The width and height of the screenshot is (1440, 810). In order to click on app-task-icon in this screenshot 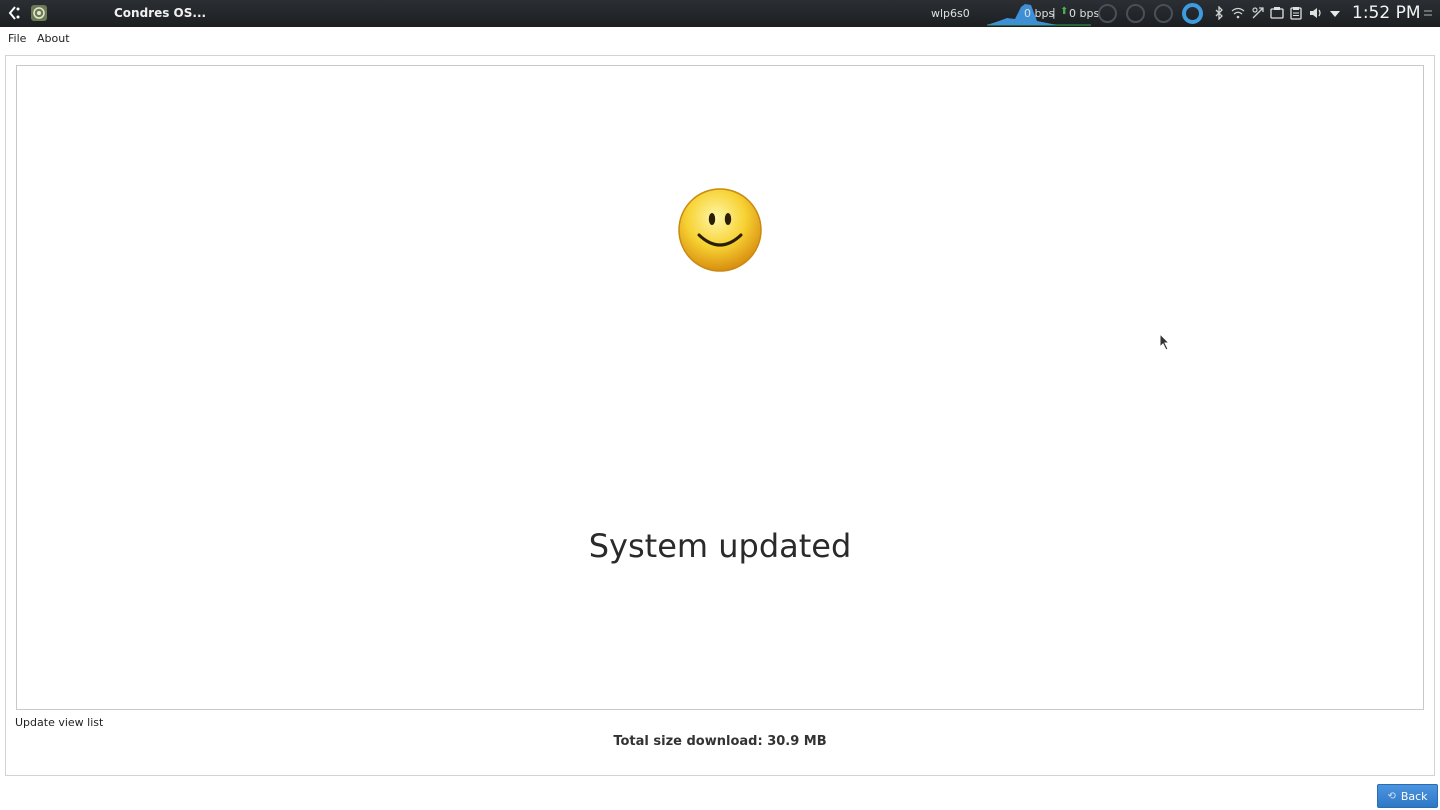, I will do `click(39, 13)`.